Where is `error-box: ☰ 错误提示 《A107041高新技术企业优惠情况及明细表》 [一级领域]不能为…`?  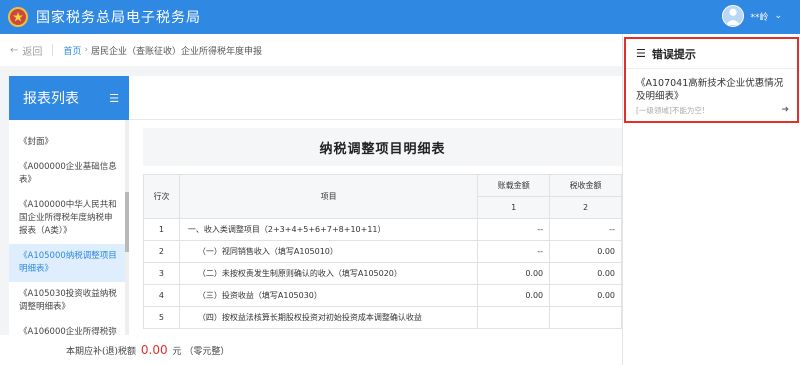 error-box: ☰ 错误提示 《A107041高新技术企业优惠情况及明细表》 [一级领域]不能为… is located at coordinates (711, 80).